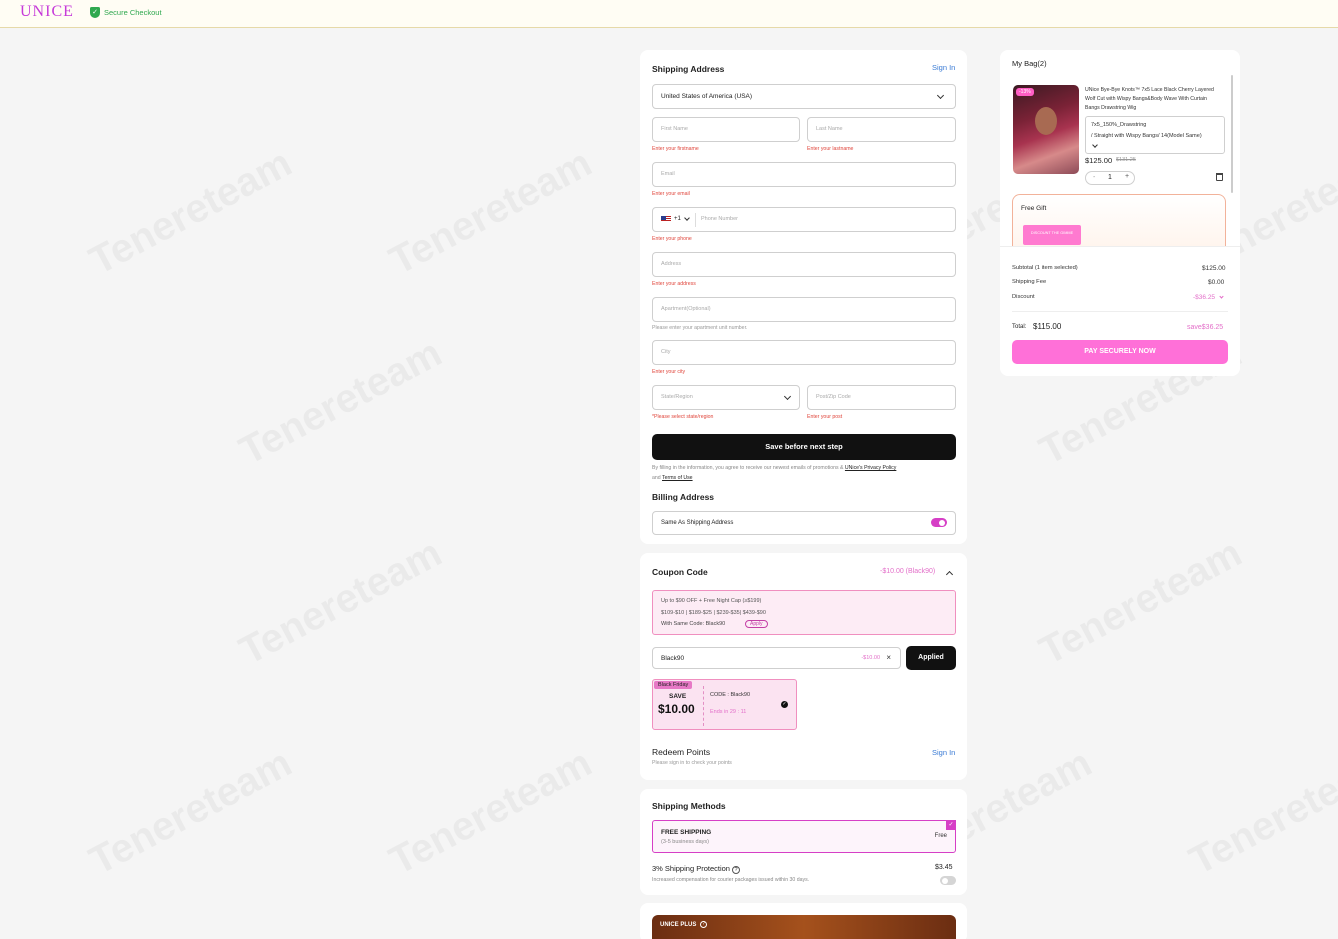 Image resolution: width=1338 pixels, height=939 pixels. I want to click on shipping-protection-label: 3% Shipping Protection, so click(691, 868).